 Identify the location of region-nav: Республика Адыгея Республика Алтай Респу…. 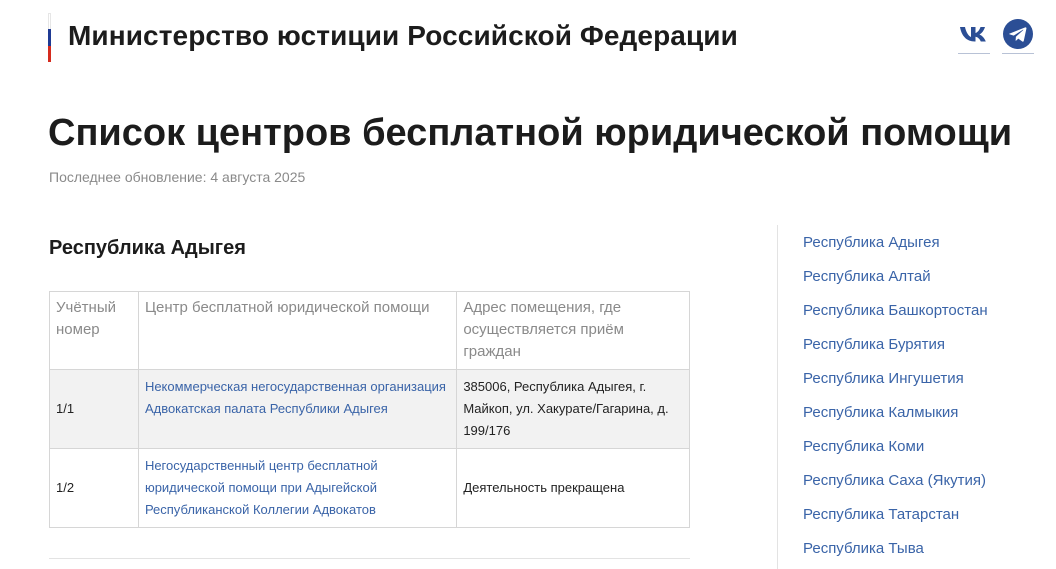
(895, 401).